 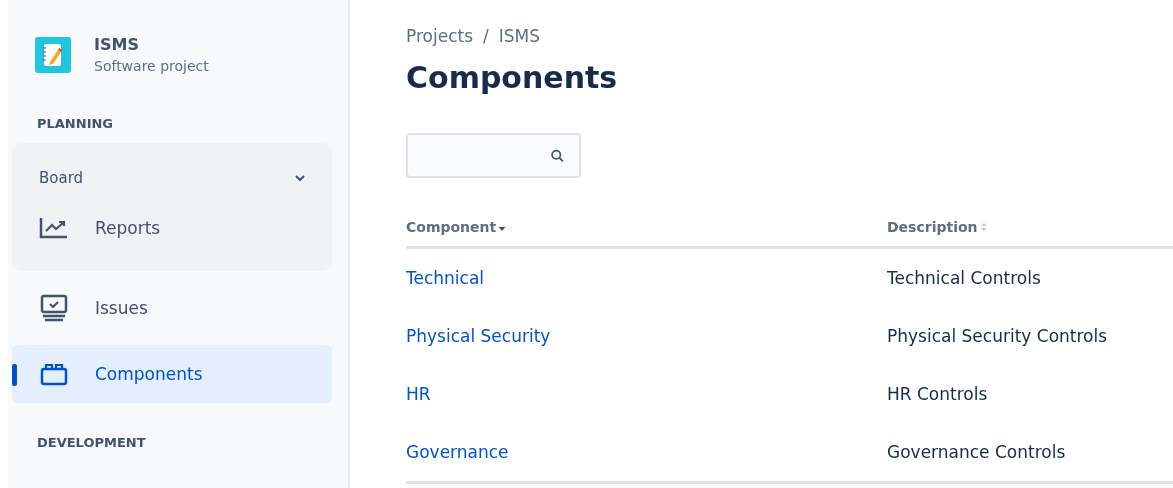 What do you see at coordinates (977, 452) in the screenshot?
I see `table-cell-text: Governance Controls` at bounding box center [977, 452].